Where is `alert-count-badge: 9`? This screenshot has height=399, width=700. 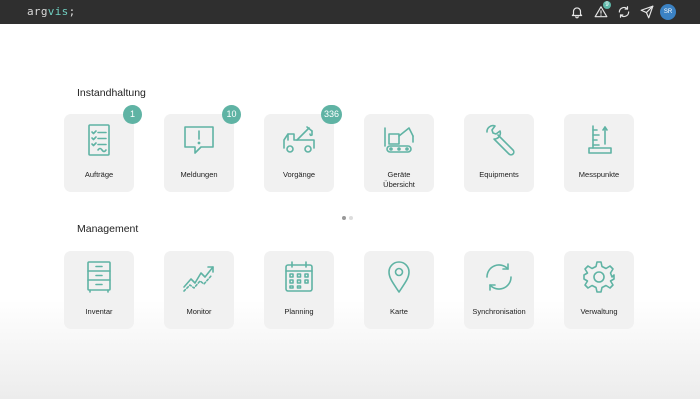 alert-count-badge: 9 is located at coordinates (607, 5).